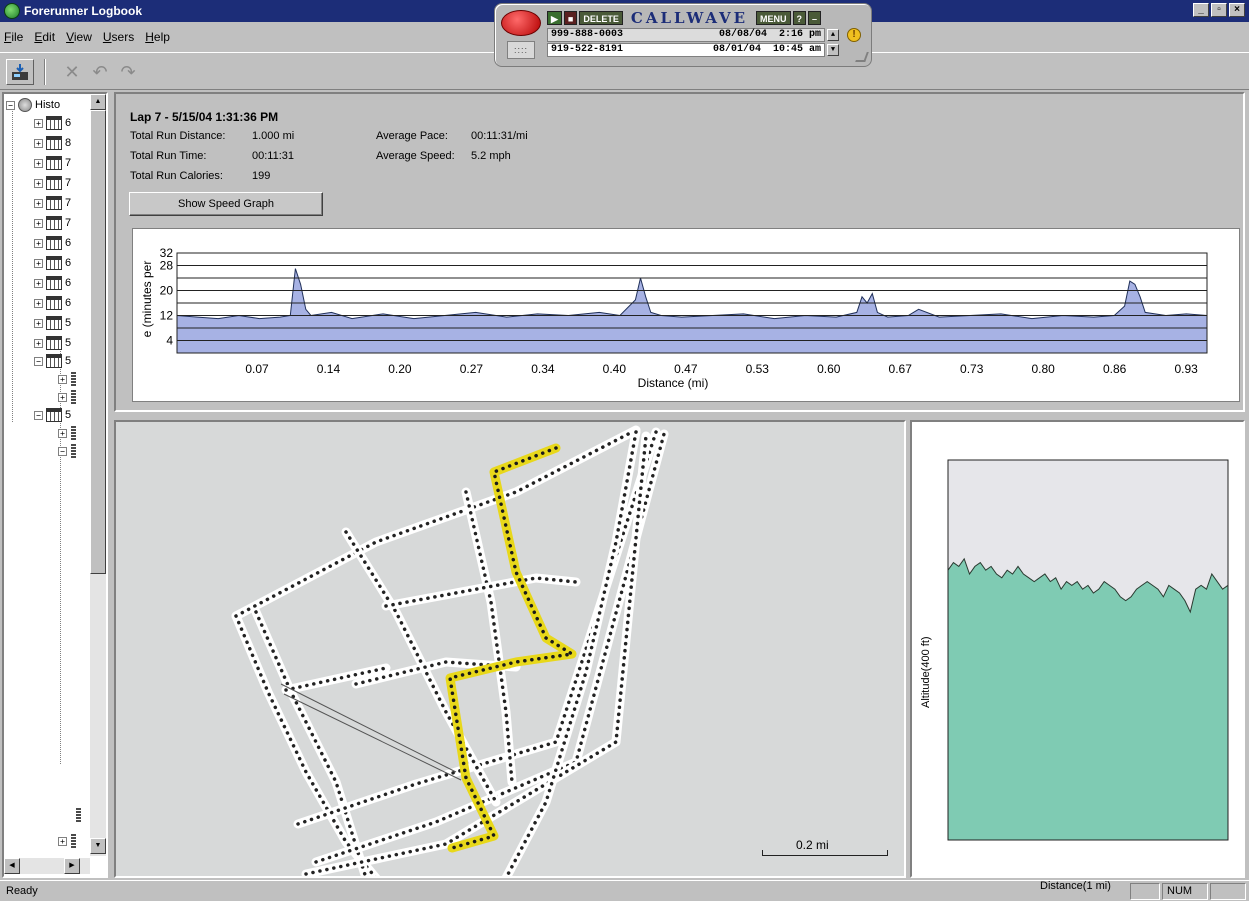  I want to click on pace-x-tick-label: 0.60, so click(829, 369).